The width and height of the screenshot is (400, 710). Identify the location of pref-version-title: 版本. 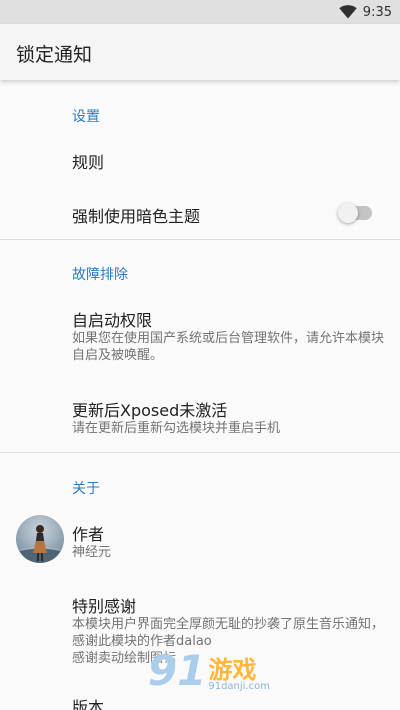
(88, 704).